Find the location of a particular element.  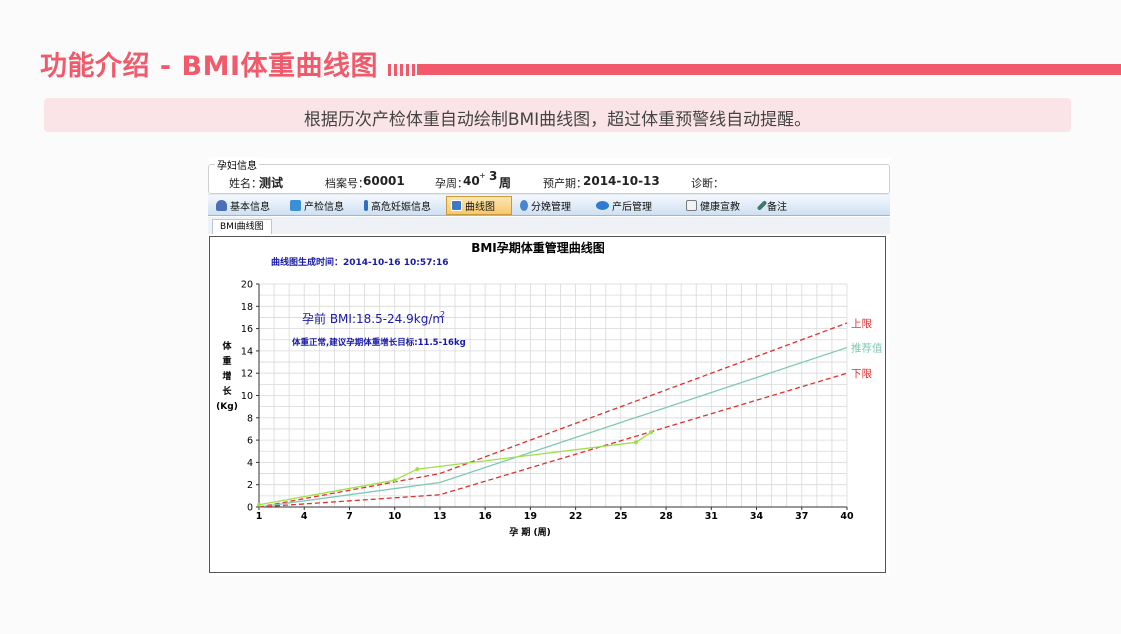

chart-annotation-target: 体重正常,建议孕期体重增长目标:11.5-16kg is located at coordinates (379, 342).